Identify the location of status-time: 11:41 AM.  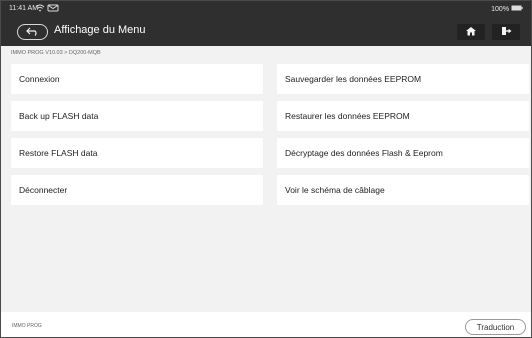
(24, 8).